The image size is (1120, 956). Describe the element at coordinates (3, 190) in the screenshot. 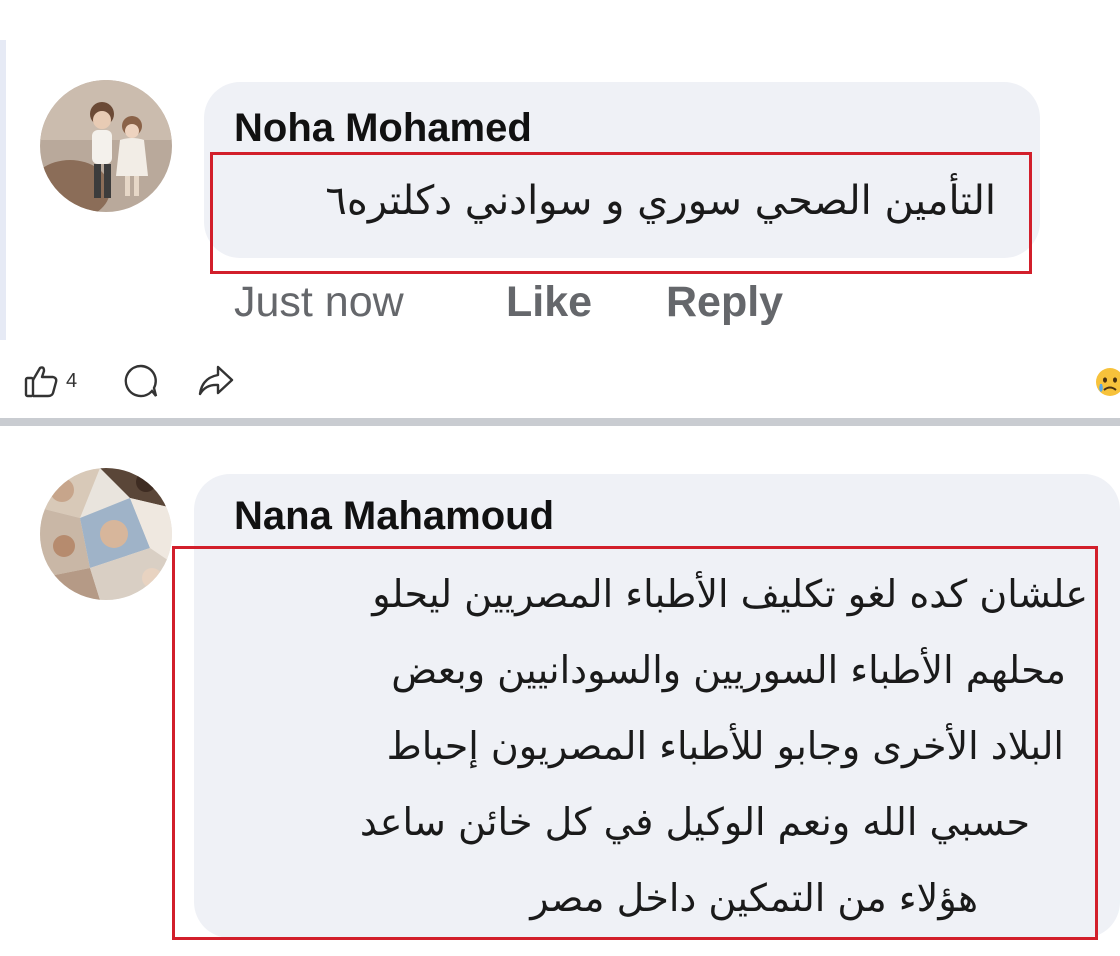

I see `card-accent-bar` at that location.